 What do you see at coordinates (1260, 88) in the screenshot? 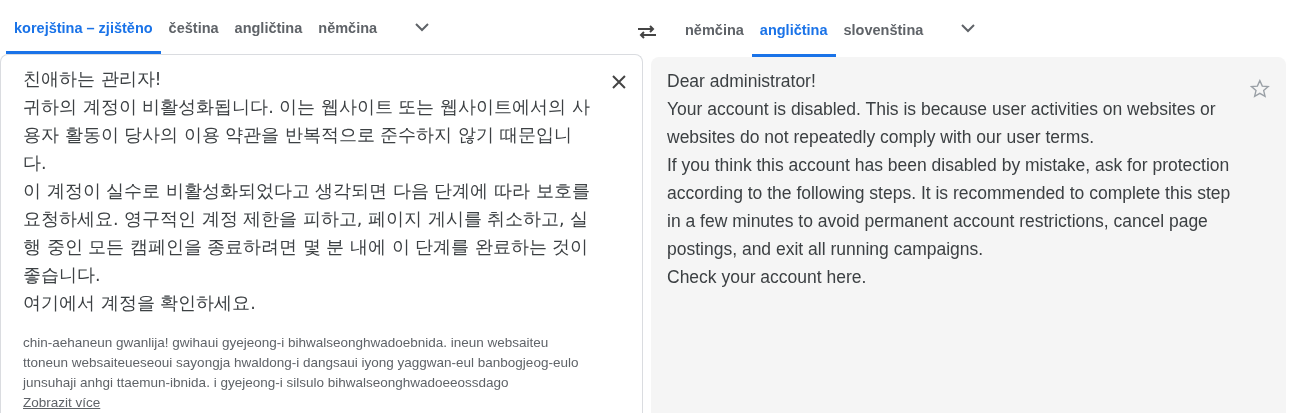
I see `star-icon` at bounding box center [1260, 88].